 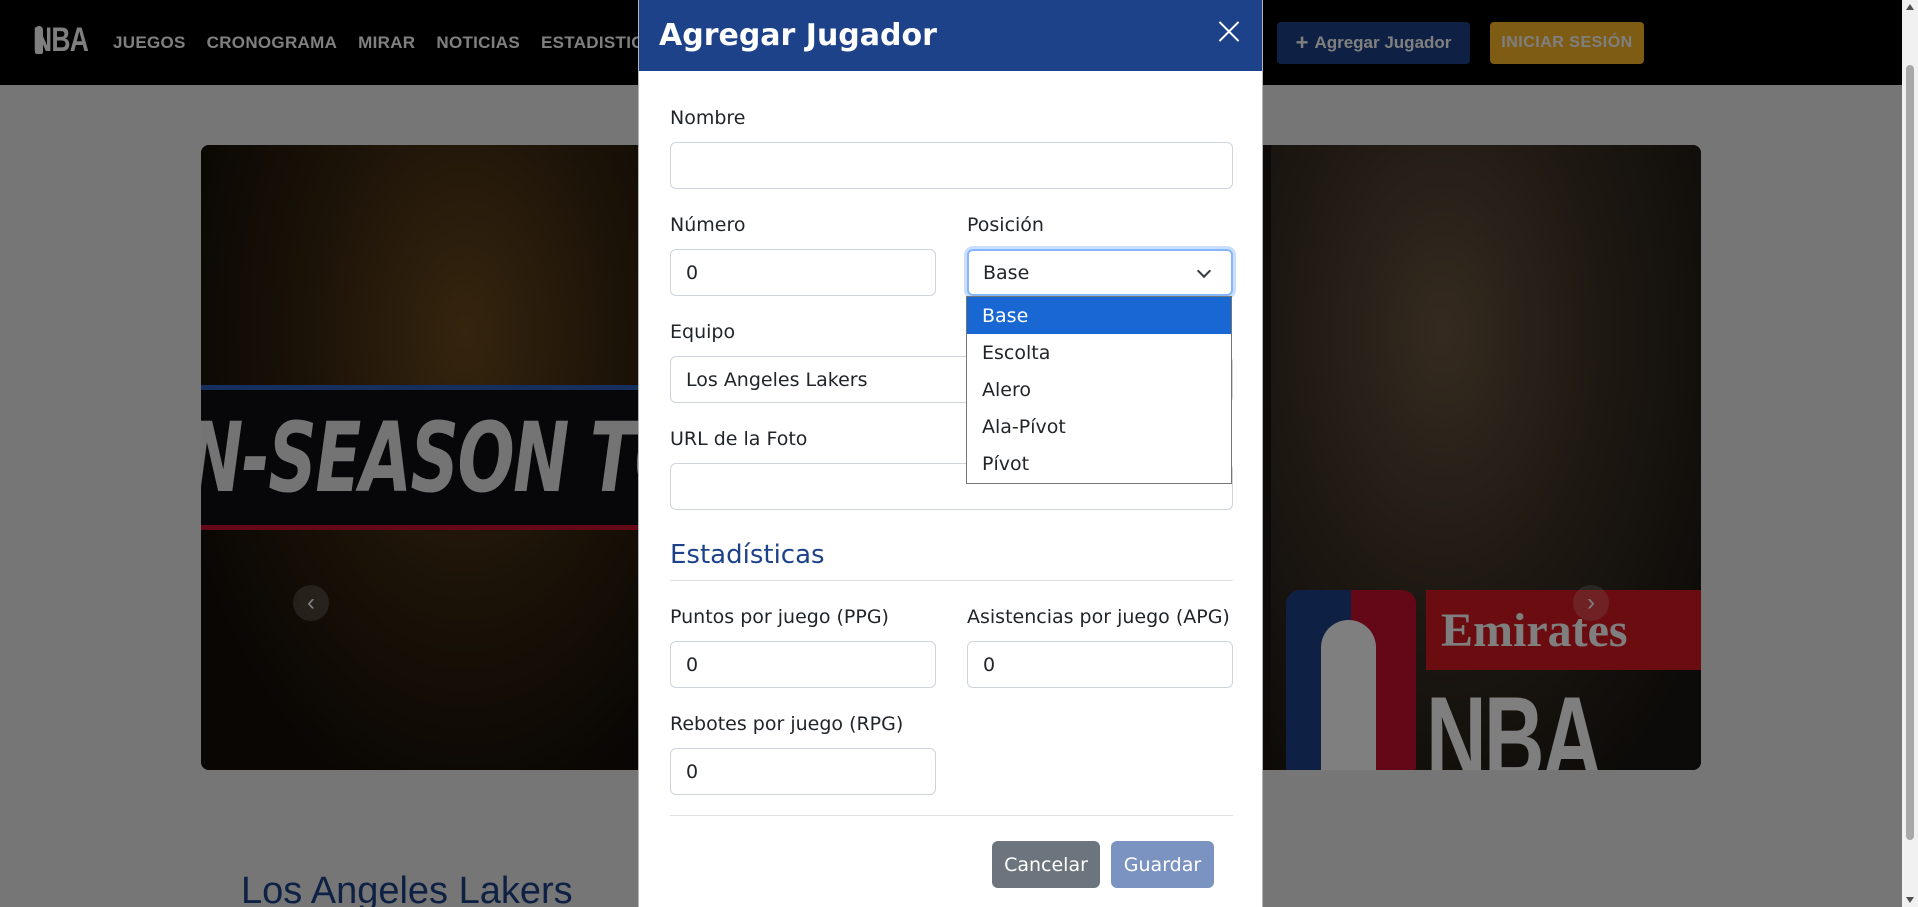 I want to click on chevron-down-icon, so click(x=1204, y=271).